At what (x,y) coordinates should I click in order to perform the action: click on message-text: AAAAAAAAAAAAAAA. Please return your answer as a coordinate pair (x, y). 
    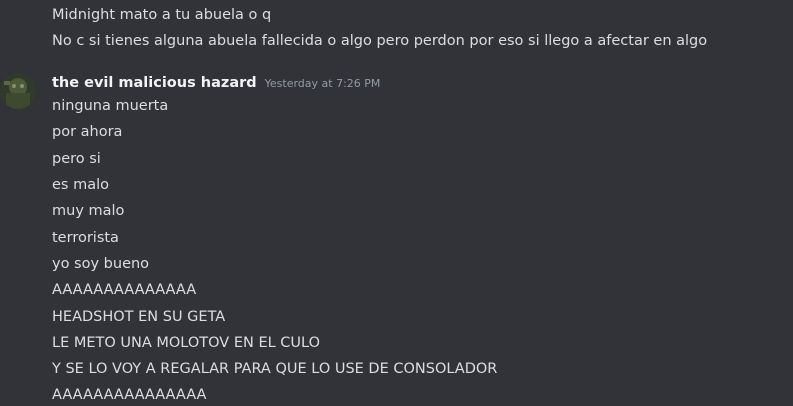
    Looking at the image, I should click on (129, 395).